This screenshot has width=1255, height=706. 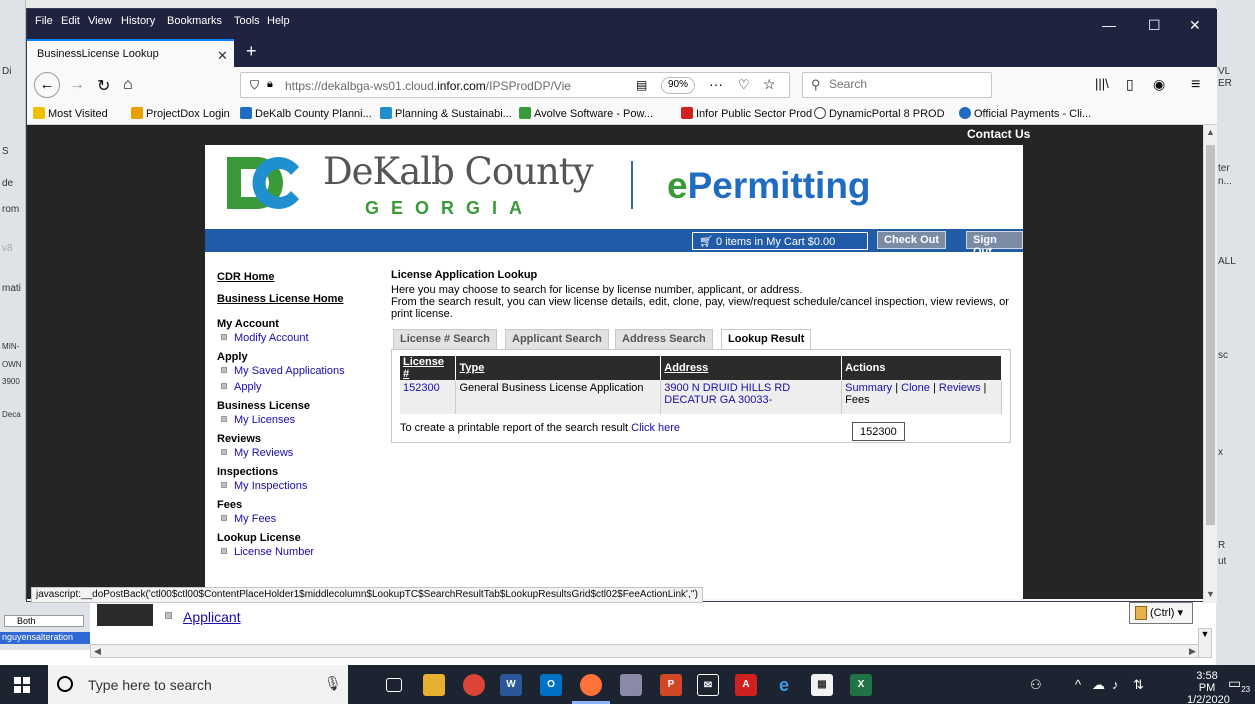 What do you see at coordinates (1138, 685) in the screenshot?
I see `network-icon: ⇅` at bounding box center [1138, 685].